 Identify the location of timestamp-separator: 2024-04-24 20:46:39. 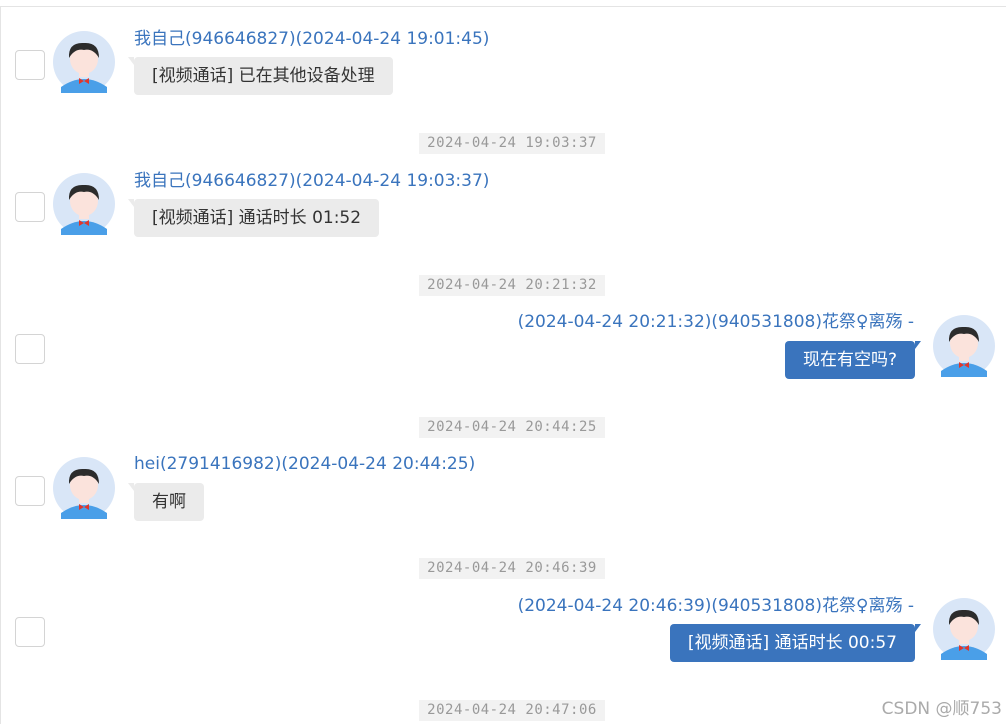
(512, 568).